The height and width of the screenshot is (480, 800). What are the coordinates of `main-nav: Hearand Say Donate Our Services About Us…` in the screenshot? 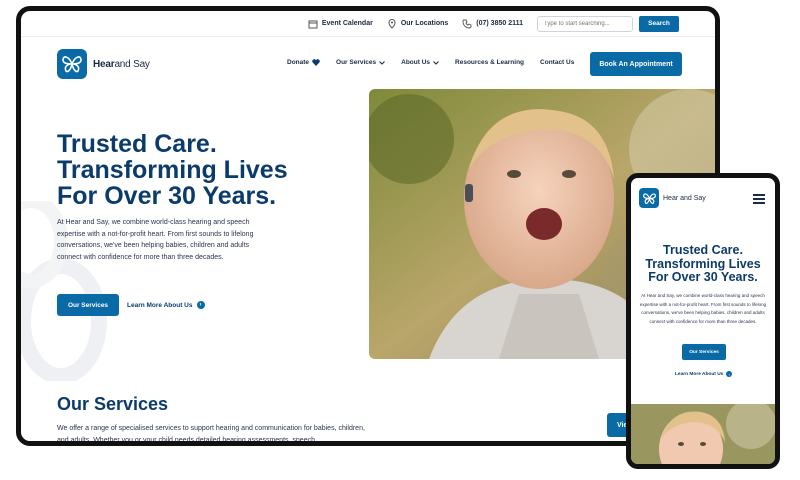 It's located at (368, 65).